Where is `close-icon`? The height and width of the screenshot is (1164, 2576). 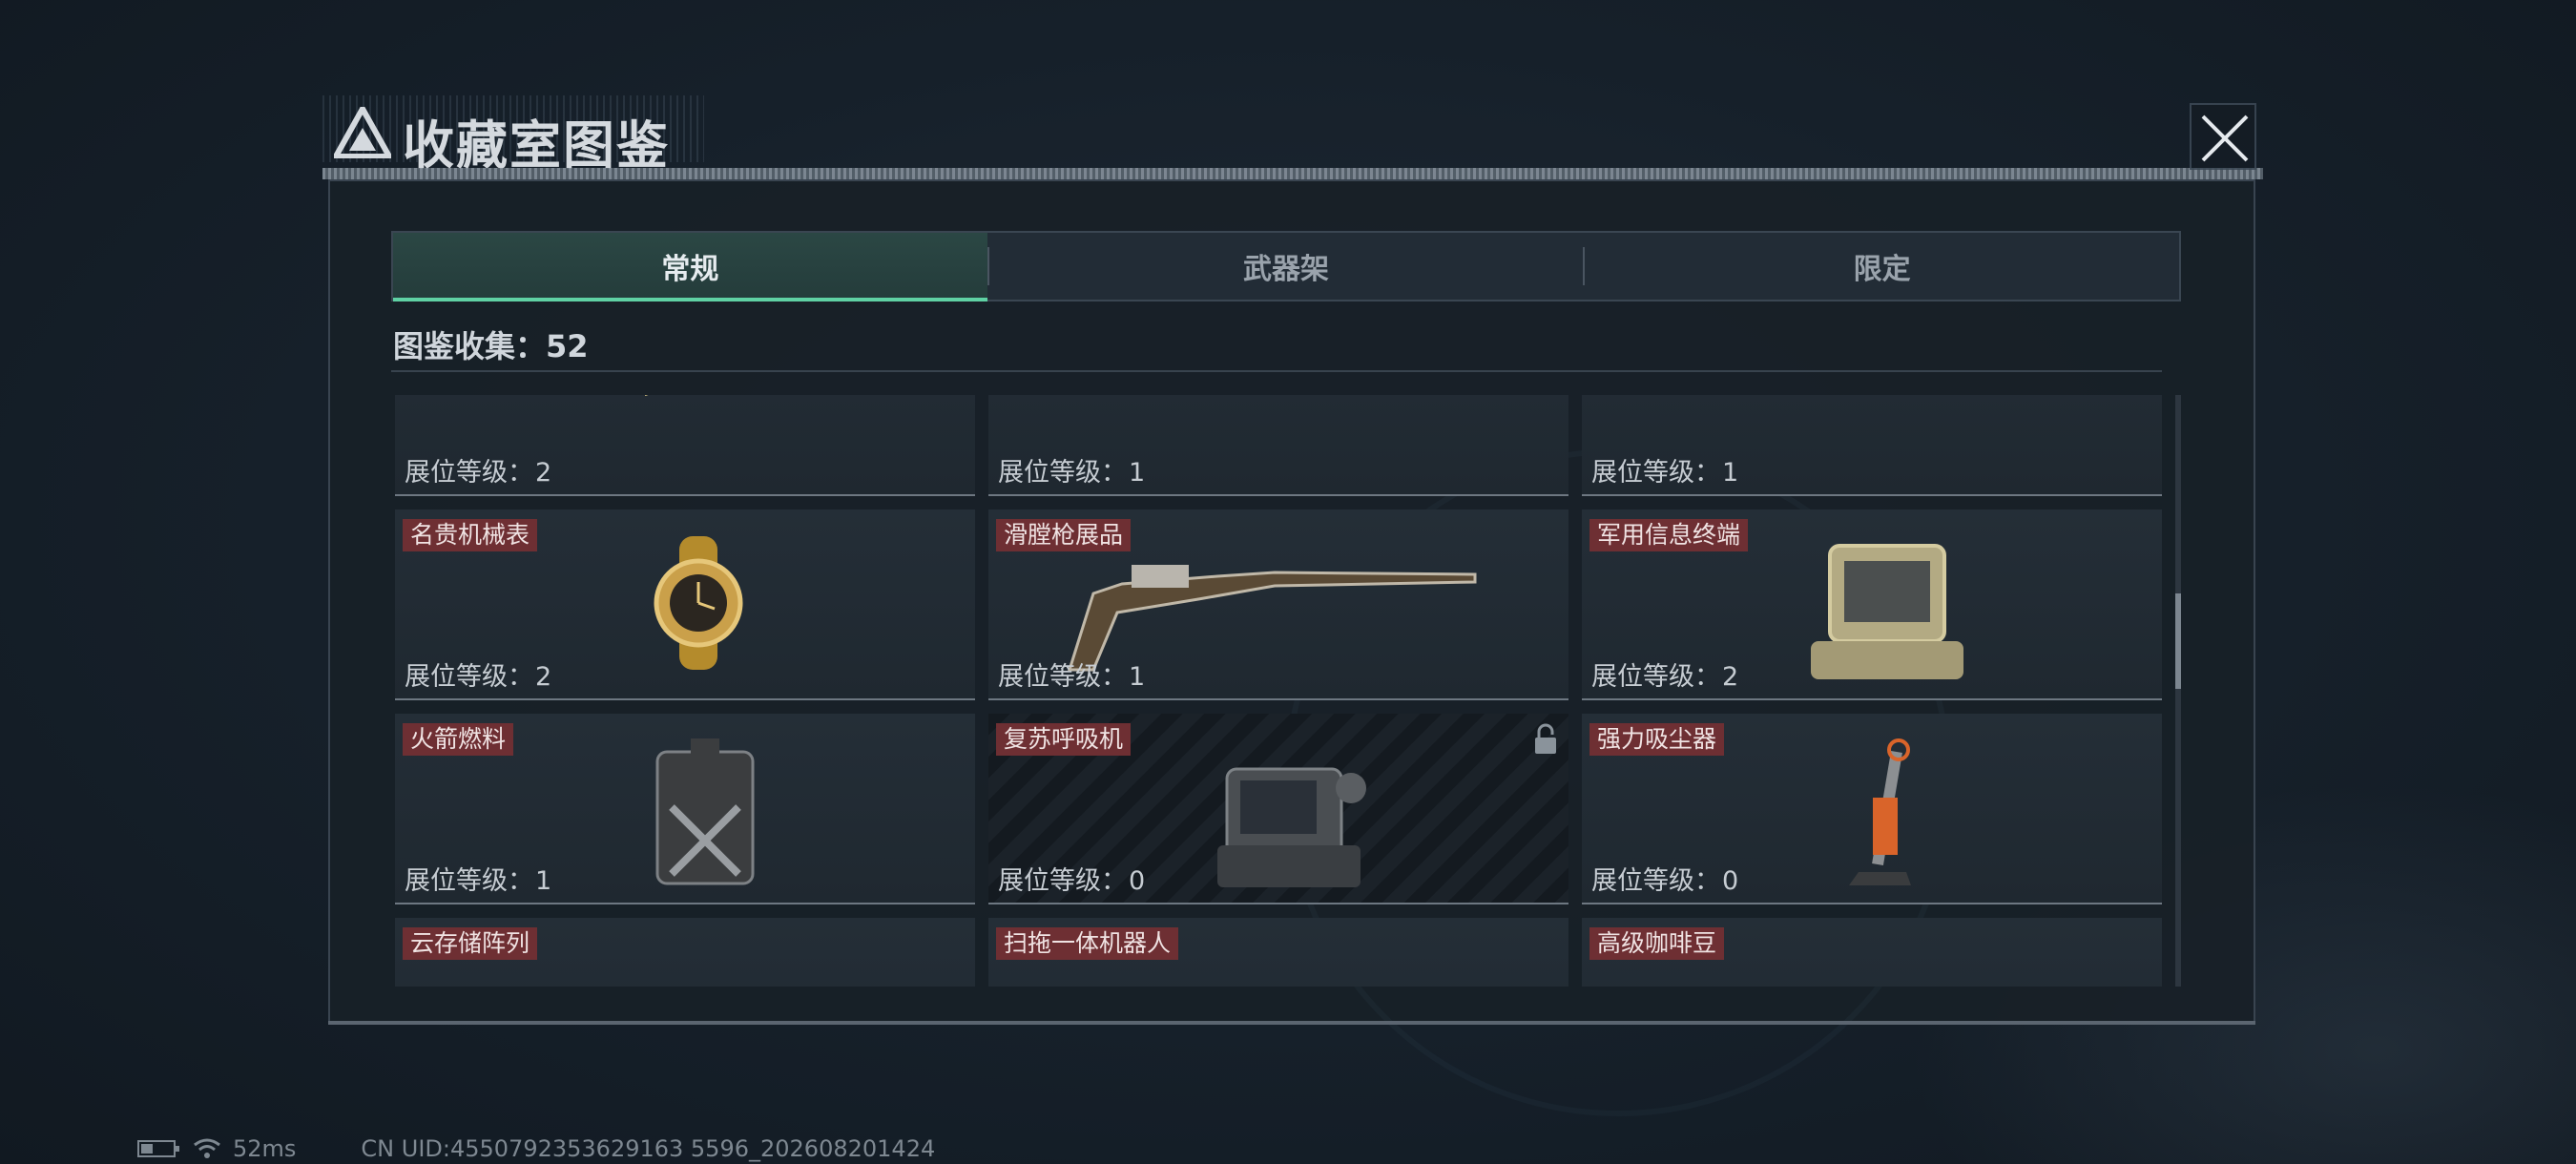
close-icon is located at coordinates (2225, 138).